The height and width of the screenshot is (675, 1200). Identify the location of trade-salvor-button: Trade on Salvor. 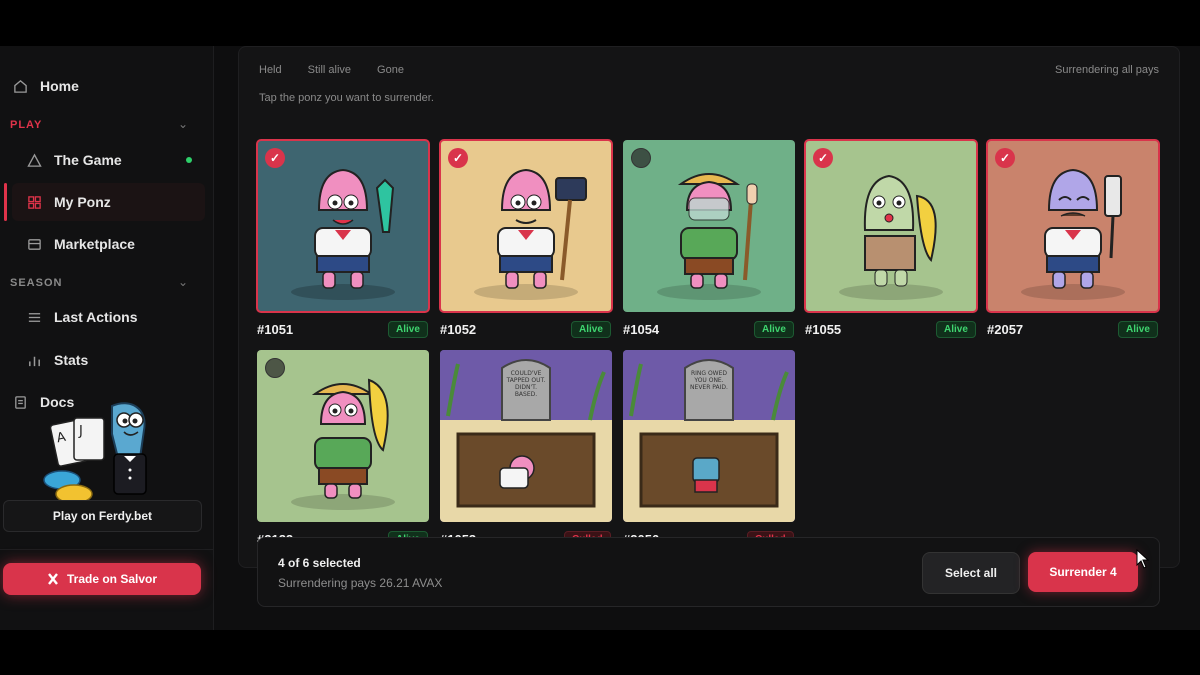
(102, 579).